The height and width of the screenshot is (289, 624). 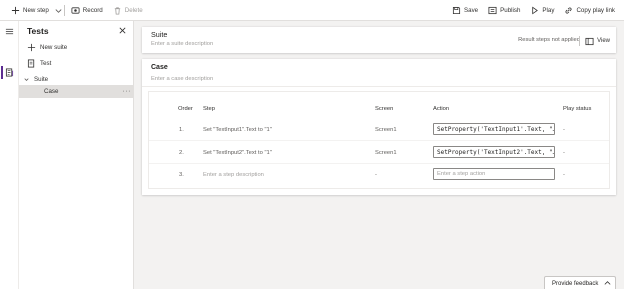 What do you see at coordinates (117, 10) in the screenshot?
I see `trash-icon` at bounding box center [117, 10].